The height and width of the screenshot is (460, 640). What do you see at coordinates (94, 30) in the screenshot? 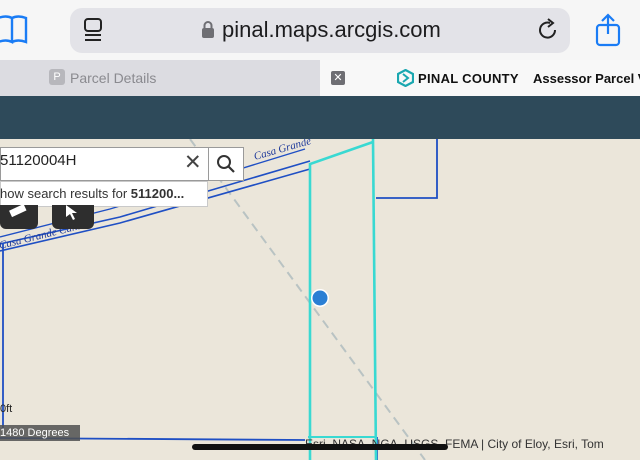
I see `reader-icon` at bounding box center [94, 30].